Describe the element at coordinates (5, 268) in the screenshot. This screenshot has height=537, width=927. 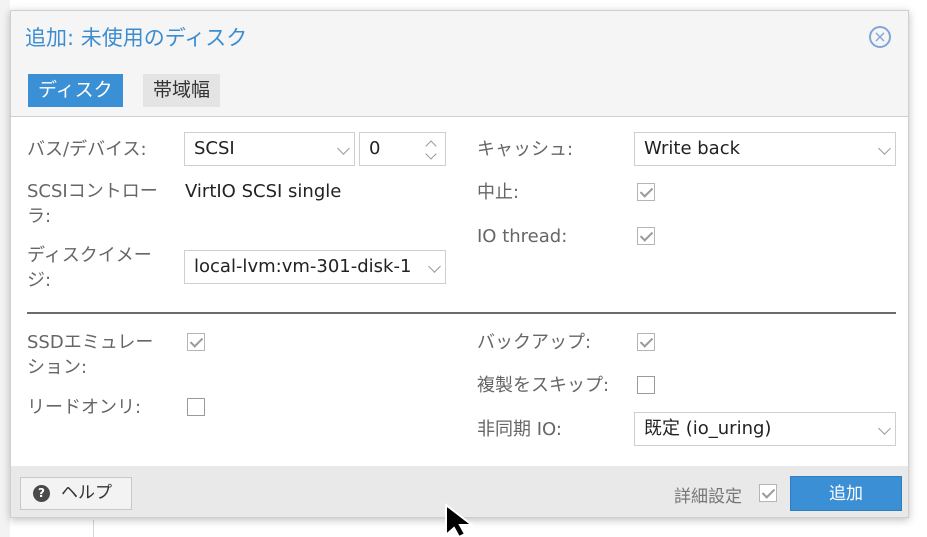
I see `background-panel` at that location.